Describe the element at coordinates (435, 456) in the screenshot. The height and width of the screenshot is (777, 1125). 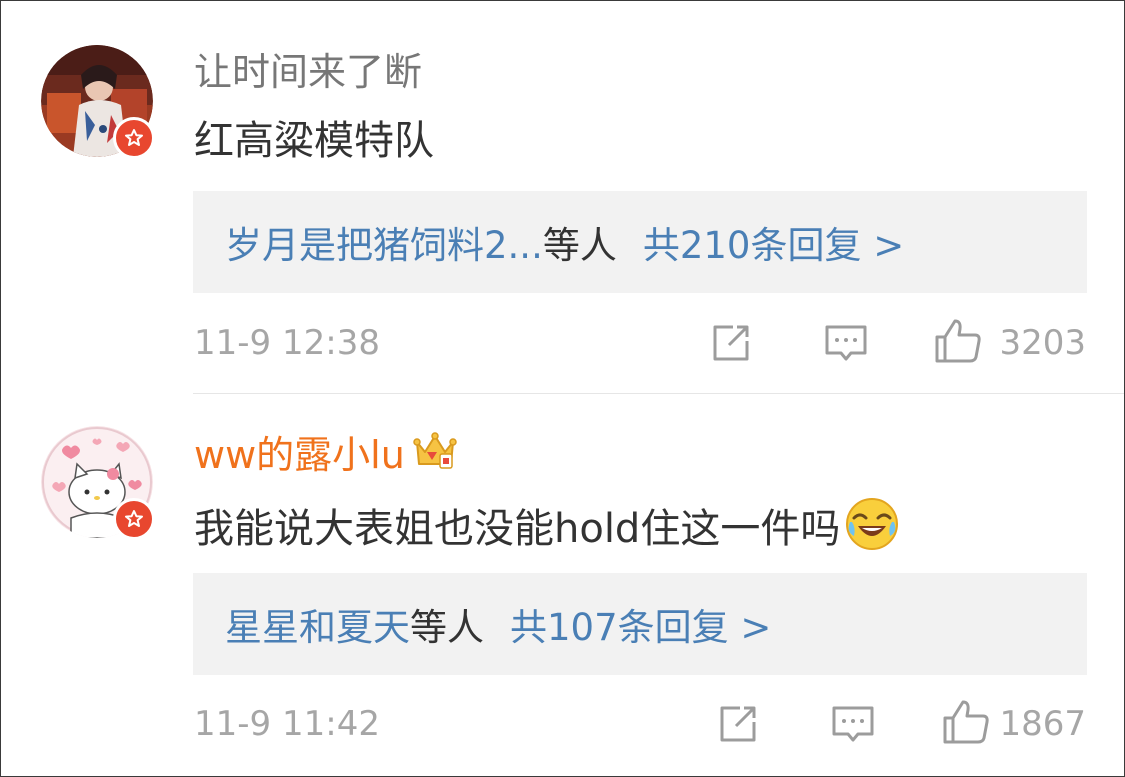
I see `vip-crown-icon` at that location.